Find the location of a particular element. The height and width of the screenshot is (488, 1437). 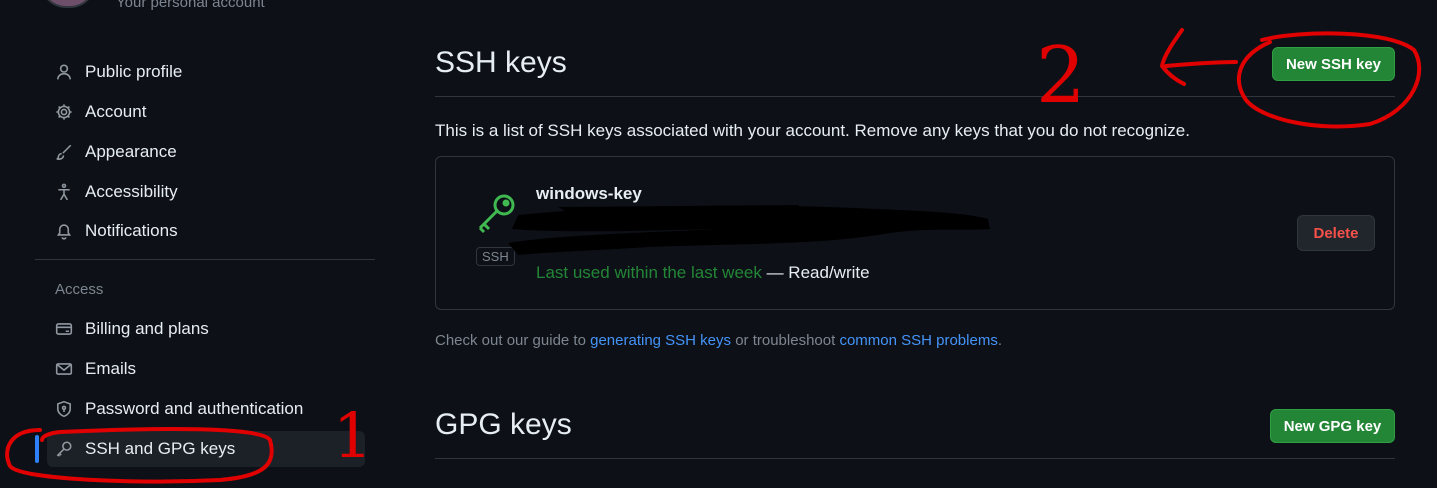

sidebar-item-label: Emails is located at coordinates (111, 368).